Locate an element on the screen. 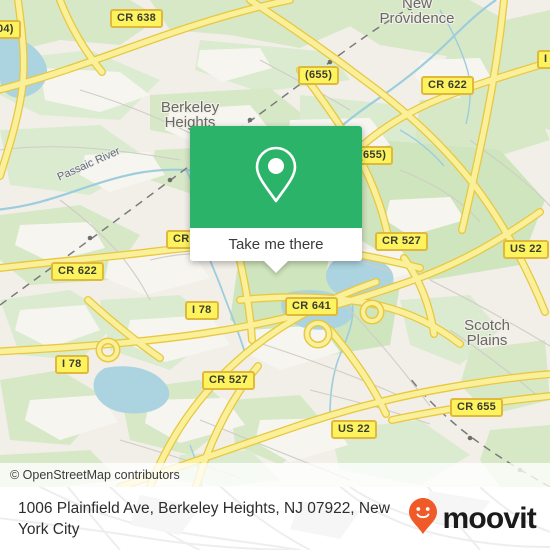 The width and height of the screenshot is (550, 550). road-shield: CR 655 is located at coordinates (477, 407).